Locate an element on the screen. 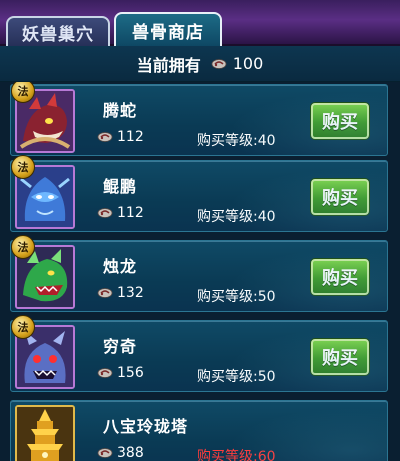 This screenshot has width=400, height=461. price-value: 132 is located at coordinates (130, 293).